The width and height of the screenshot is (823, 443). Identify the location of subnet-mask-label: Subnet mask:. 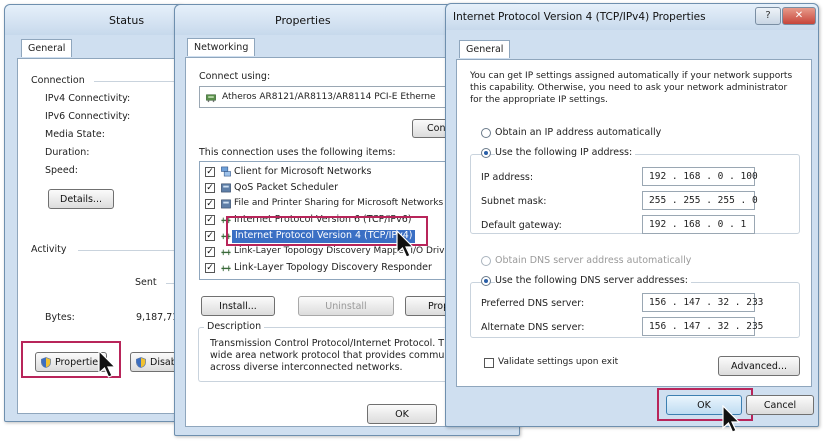
(514, 201).